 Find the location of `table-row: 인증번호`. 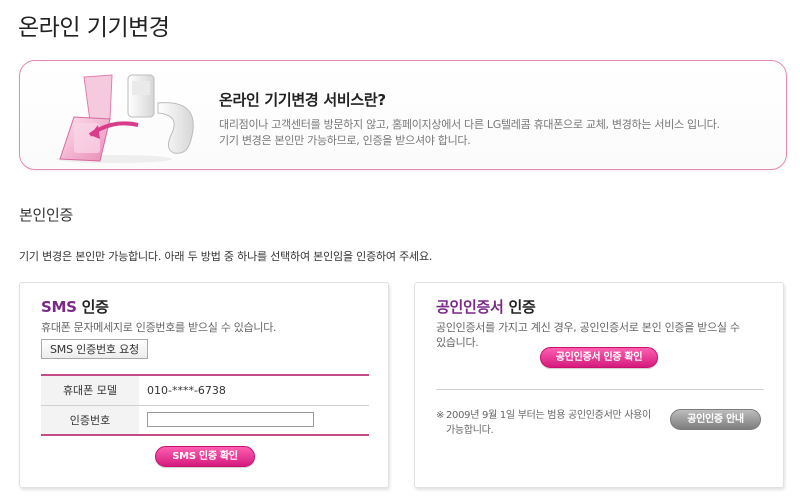

table-row: 인증번호 is located at coordinates (205, 420).